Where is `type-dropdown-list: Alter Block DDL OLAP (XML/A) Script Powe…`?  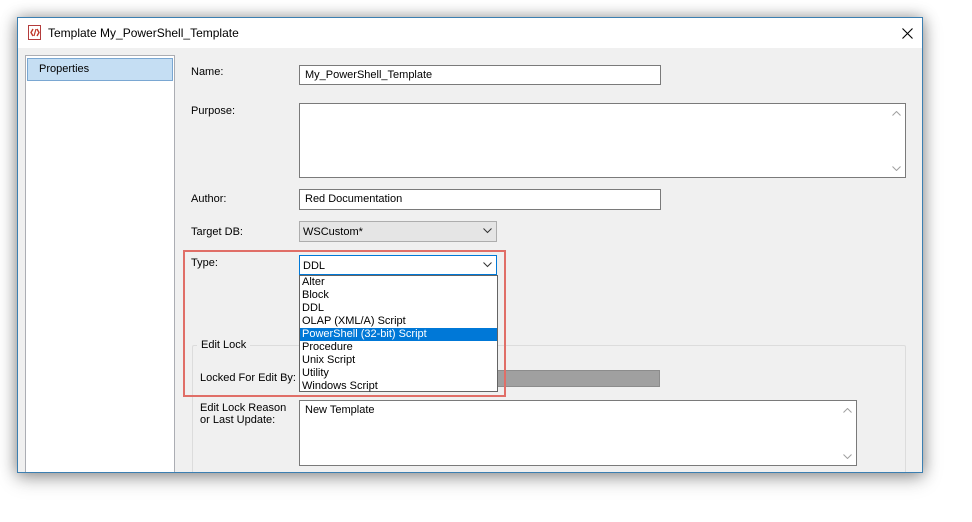
type-dropdown-list: Alter Block DDL OLAP (XML/A) Script Powe… is located at coordinates (398, 333).